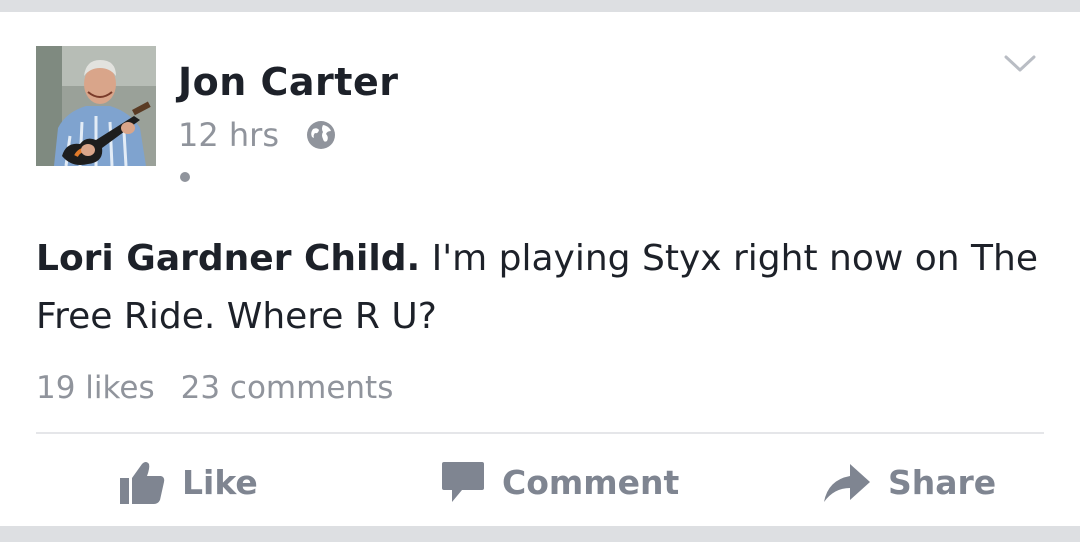  I want to click on globe-icon, so click(321, 135).